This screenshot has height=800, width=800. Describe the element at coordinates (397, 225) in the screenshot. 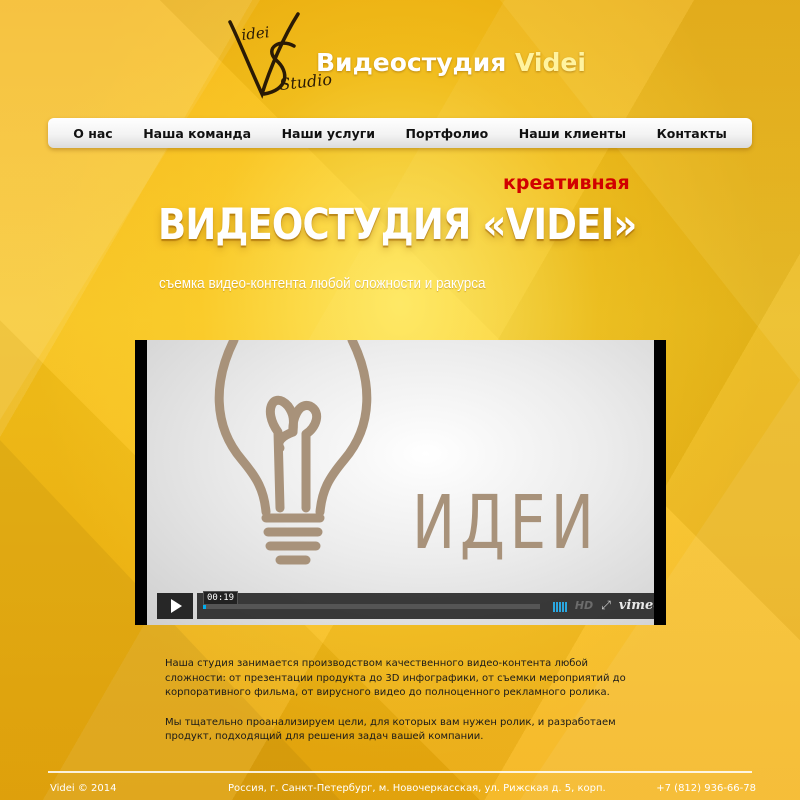

I see `hero-title: ВИДЕОСТУДИЯ «VIDEI»` at that location.